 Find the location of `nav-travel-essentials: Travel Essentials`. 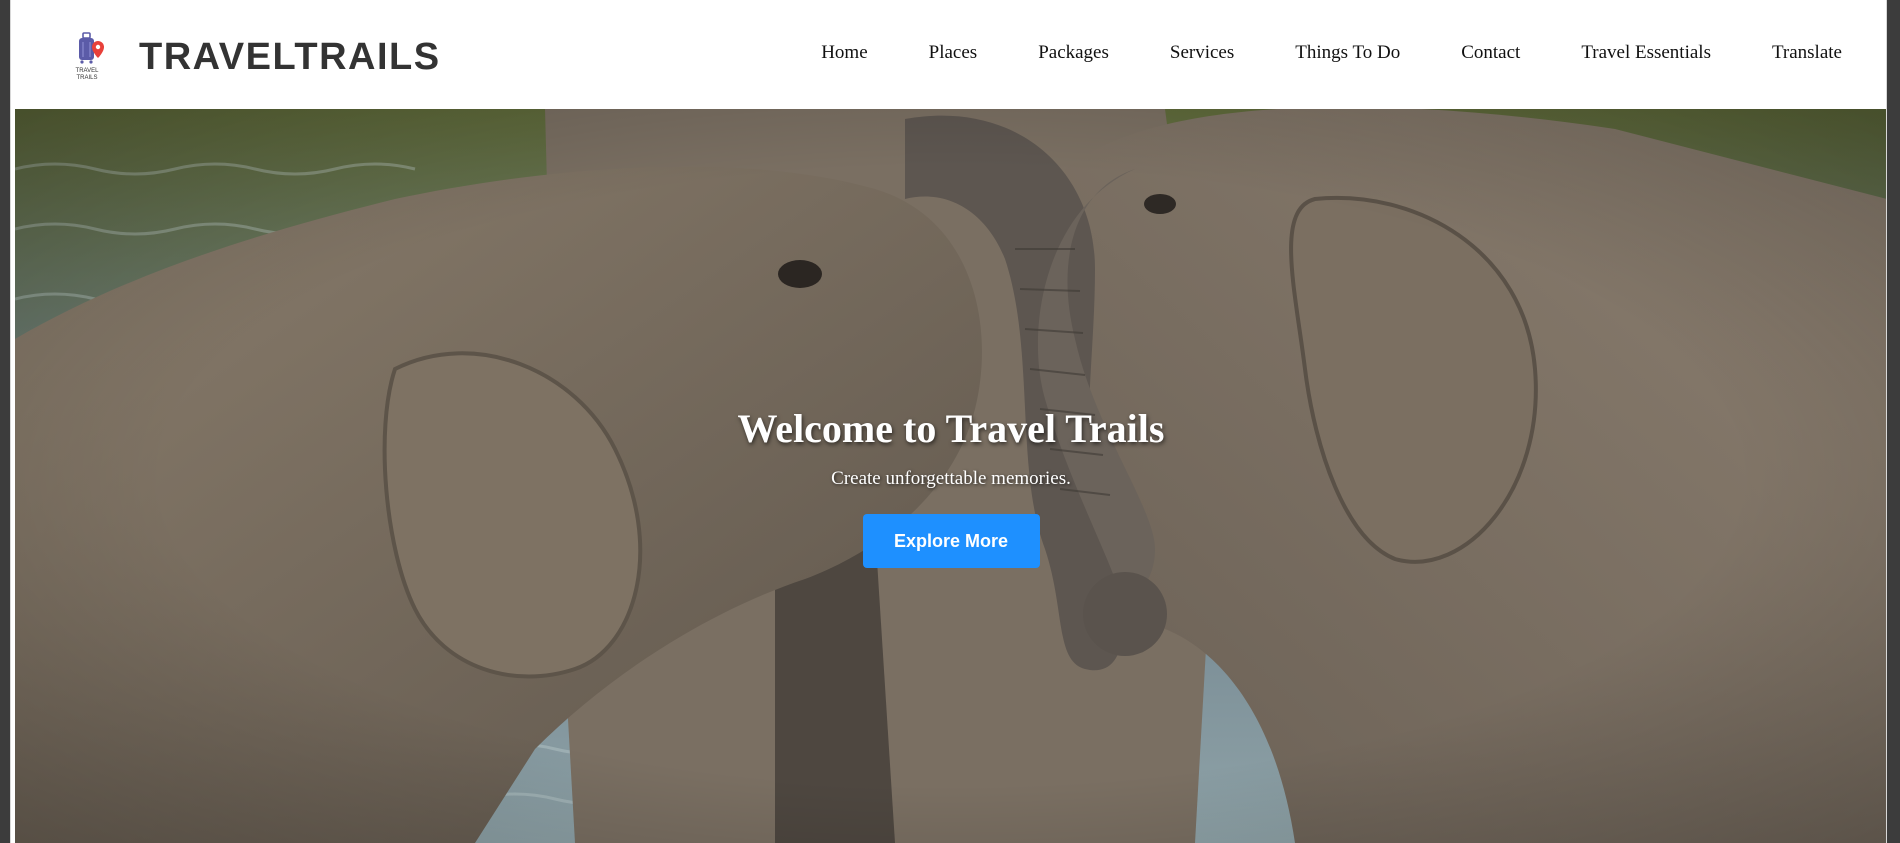

nav-travel-essentials: Travel Essentials is located at coordinates (1646, 53).